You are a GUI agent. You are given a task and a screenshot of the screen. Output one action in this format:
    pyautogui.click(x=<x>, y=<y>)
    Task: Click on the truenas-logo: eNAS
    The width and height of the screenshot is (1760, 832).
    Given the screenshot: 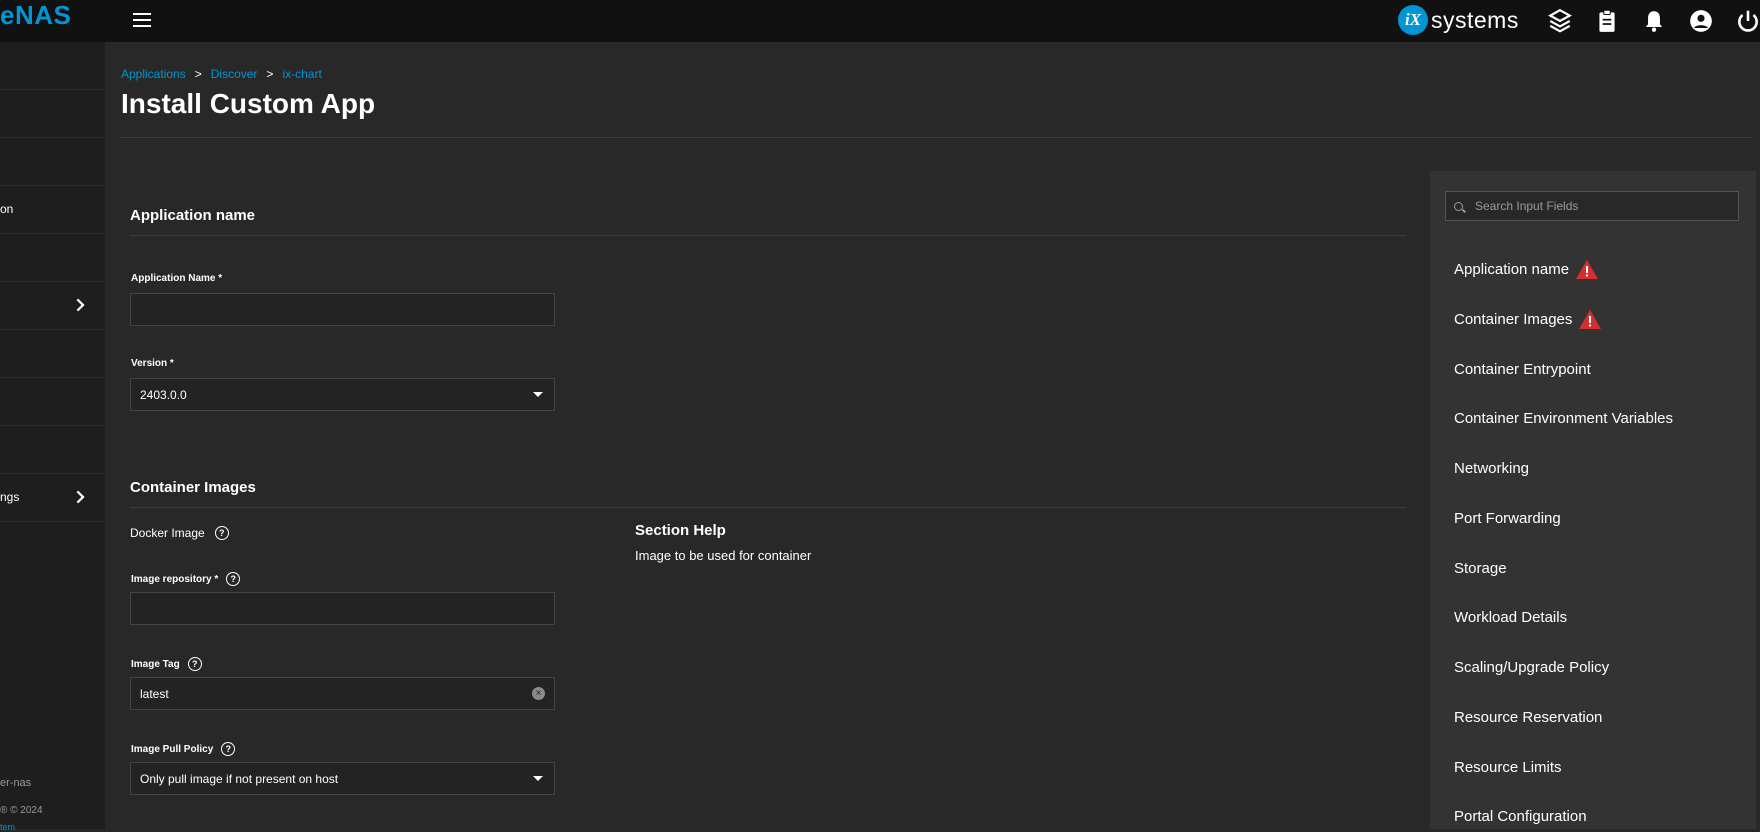 What is the action you would take?
    pyautogui.click(x=35, y=15)
    